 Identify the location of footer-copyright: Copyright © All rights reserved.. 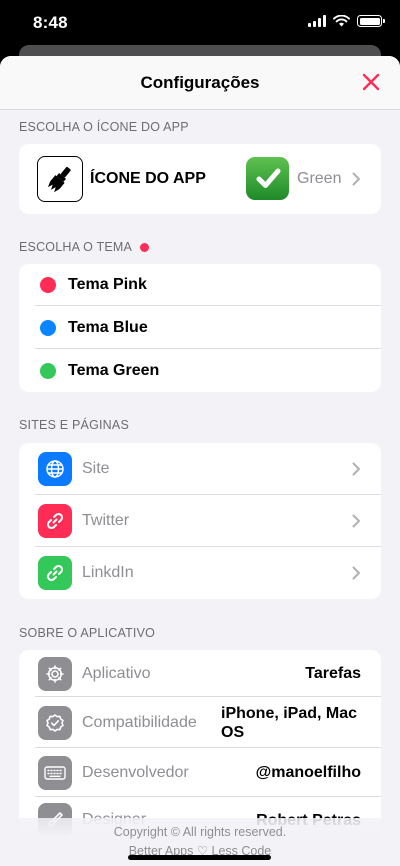
(200, 832).